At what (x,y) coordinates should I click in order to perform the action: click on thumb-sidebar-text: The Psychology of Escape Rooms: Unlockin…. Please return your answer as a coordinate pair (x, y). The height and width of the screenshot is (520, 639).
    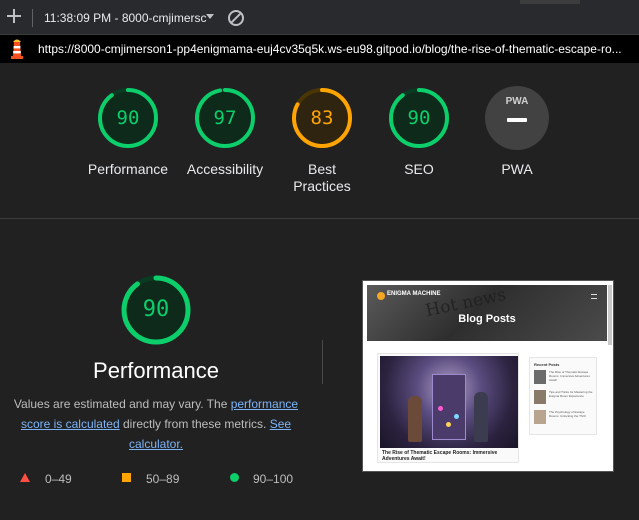
    Looking at the image, I should click on (567, 414).